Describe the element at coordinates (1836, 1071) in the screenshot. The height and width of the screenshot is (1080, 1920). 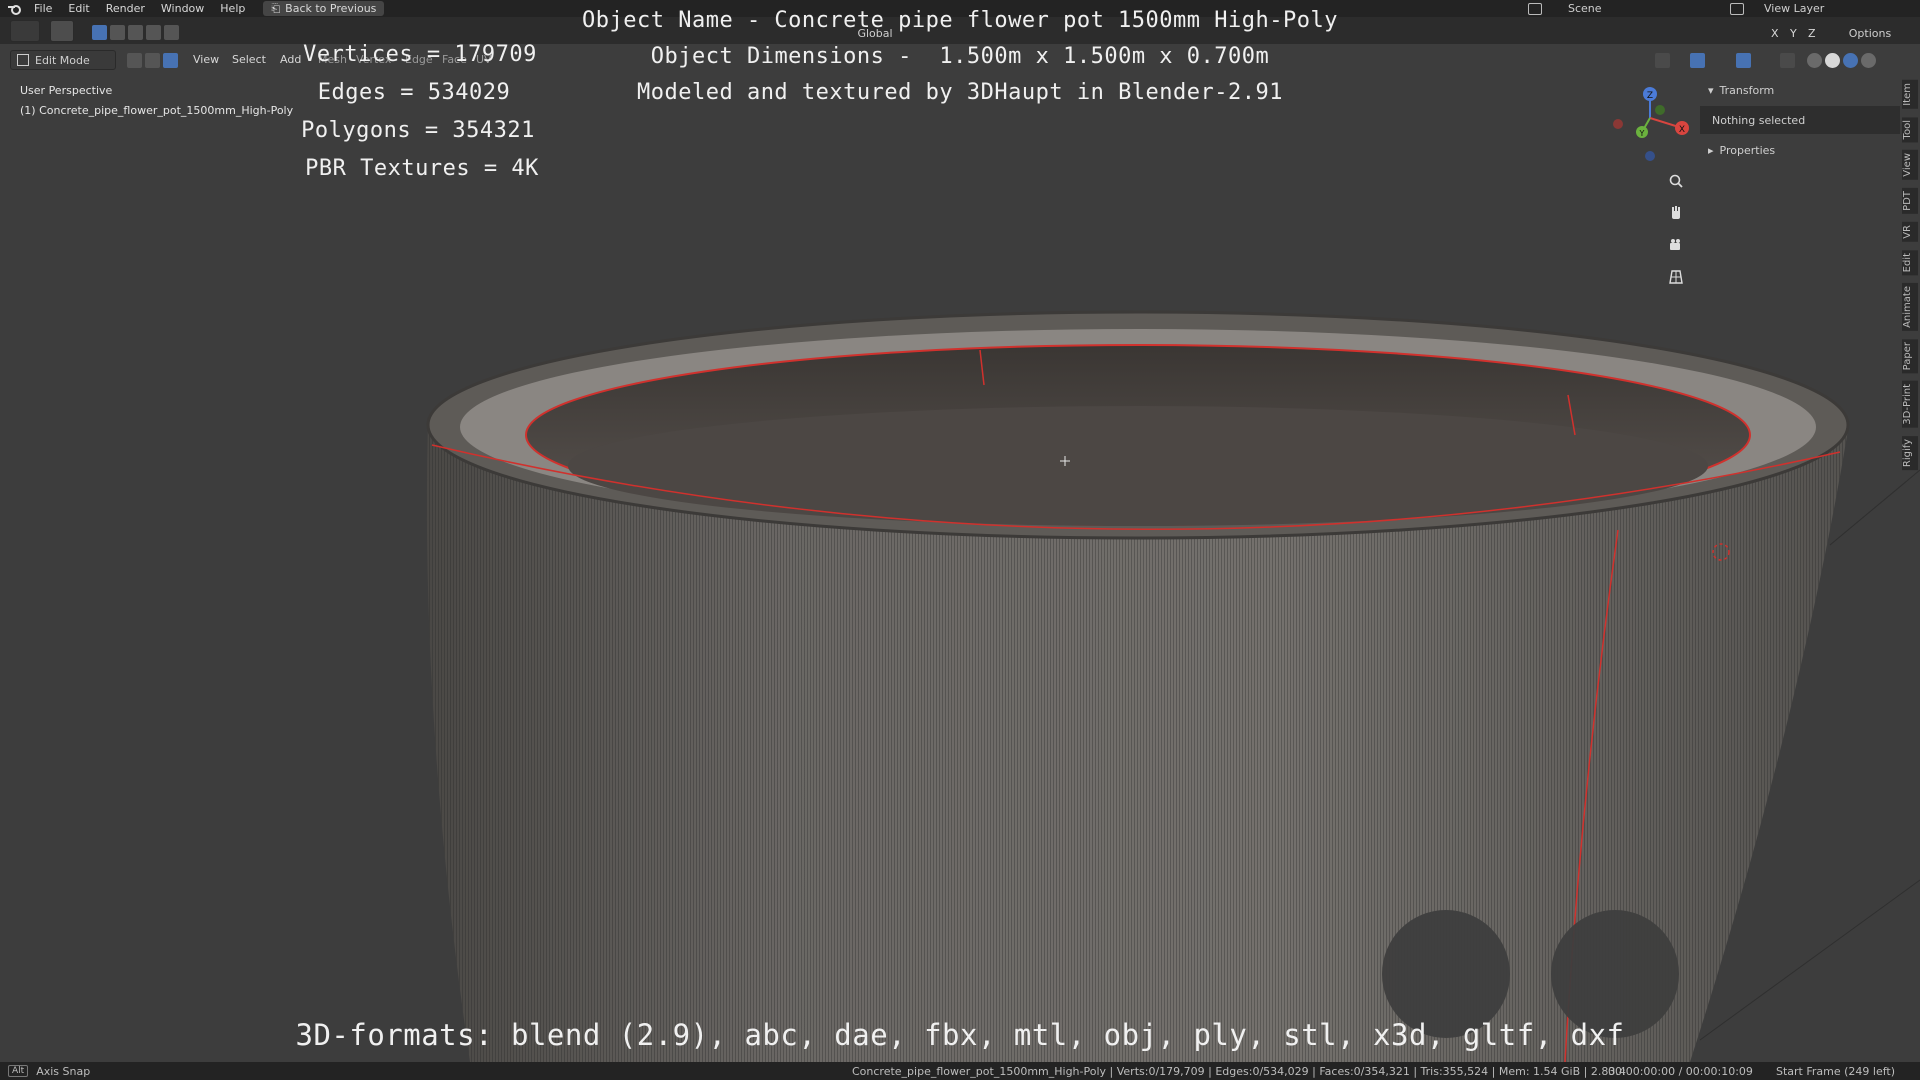
I see `start-frame-info: Start Frame (249 left)` at that location.